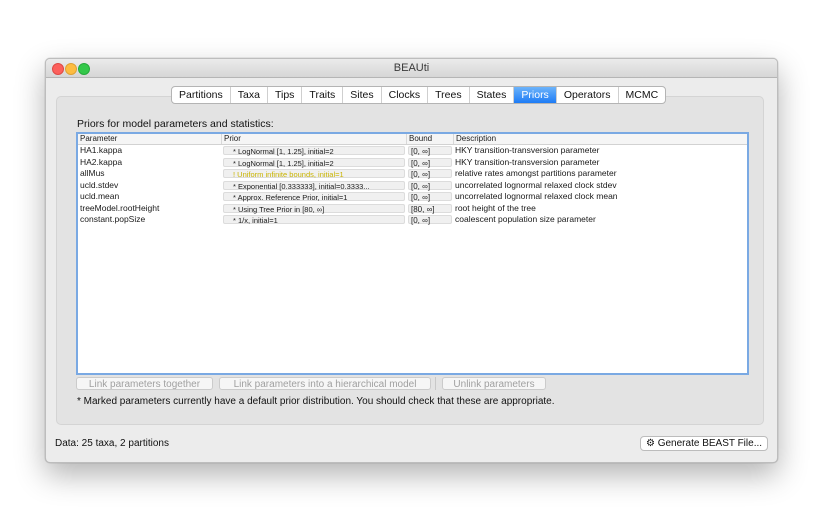 The width and height of the screenshot is (820, 526). Describe the element at coordinates (405, 95) in the screenshot. I see `tab-clocks: Clocks` at that location.